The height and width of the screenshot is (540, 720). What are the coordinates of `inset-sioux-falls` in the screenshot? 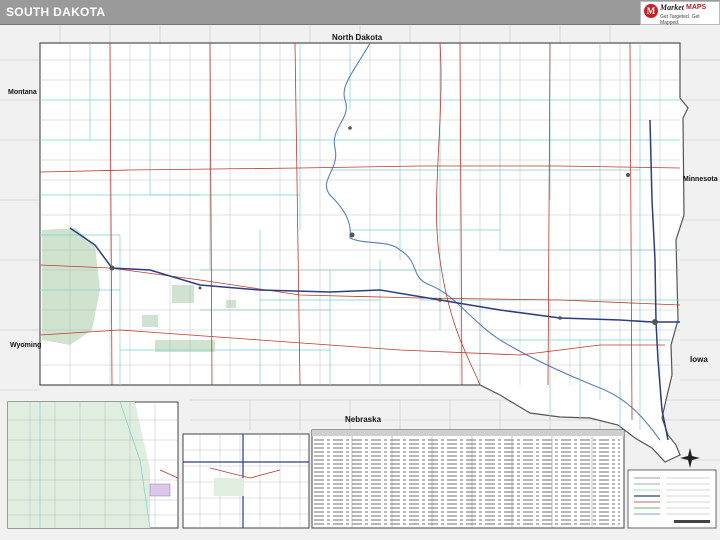 It's located at (246, 481).